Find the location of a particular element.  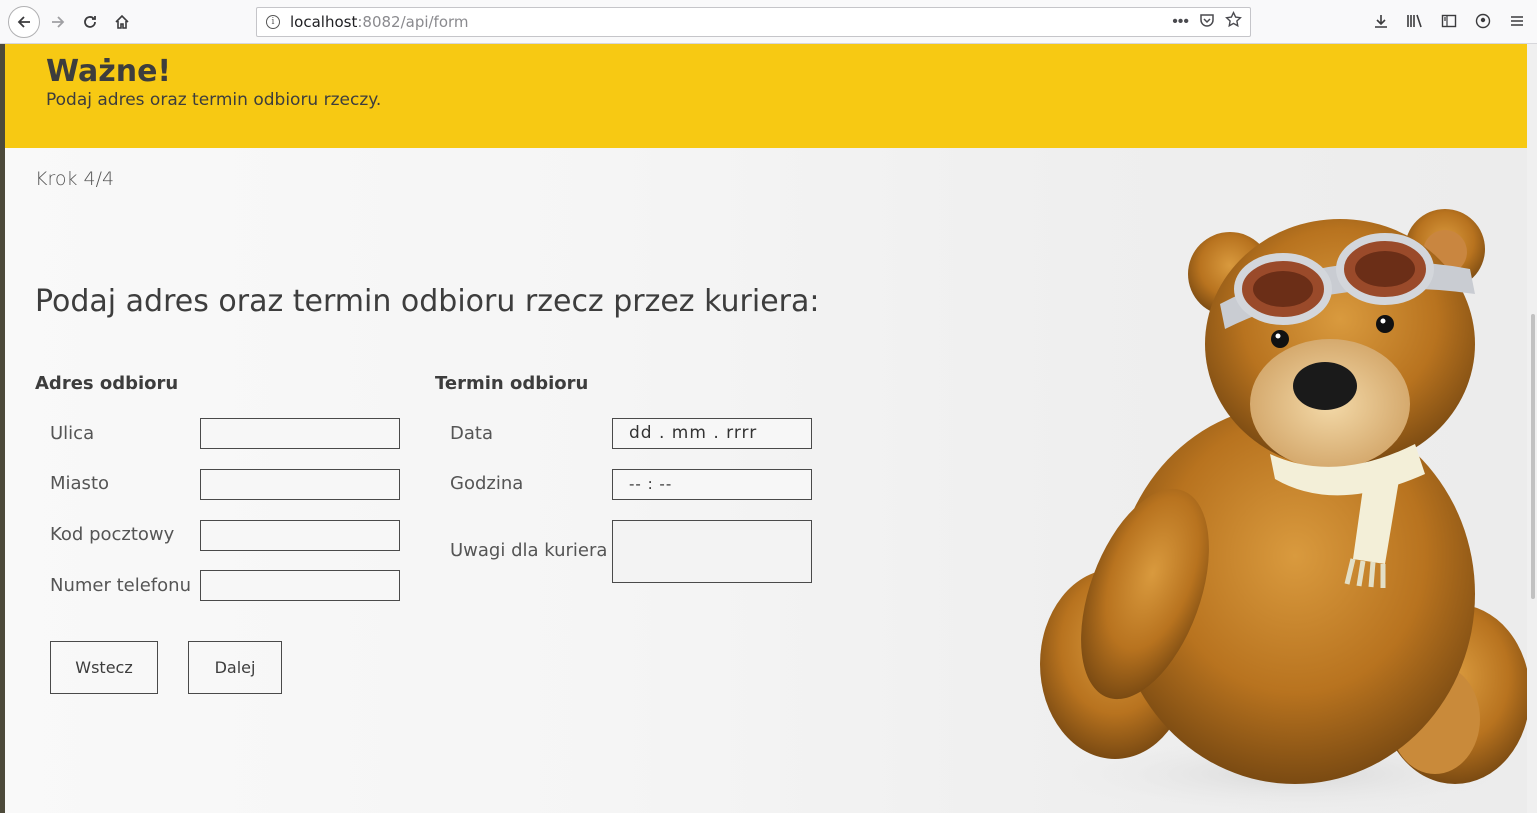

time-placeholder: -- is located at coordinates (651, 484).